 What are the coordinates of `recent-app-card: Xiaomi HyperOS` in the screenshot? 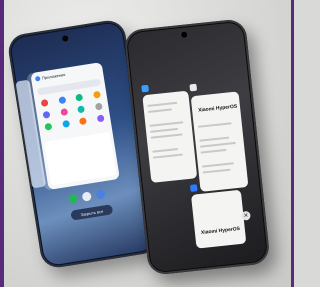 It's located at (218, 219).